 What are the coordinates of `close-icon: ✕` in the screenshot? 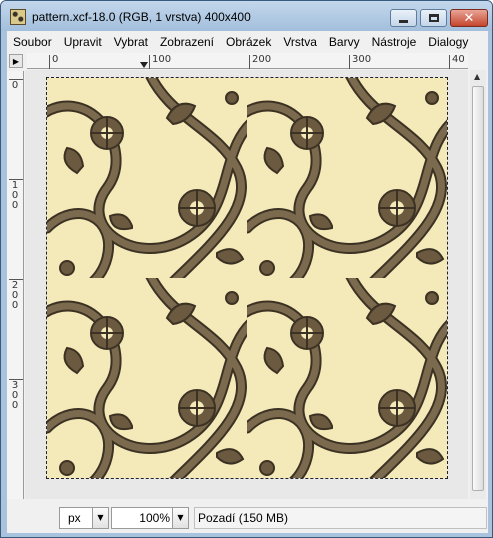 It's located at (469, 18).